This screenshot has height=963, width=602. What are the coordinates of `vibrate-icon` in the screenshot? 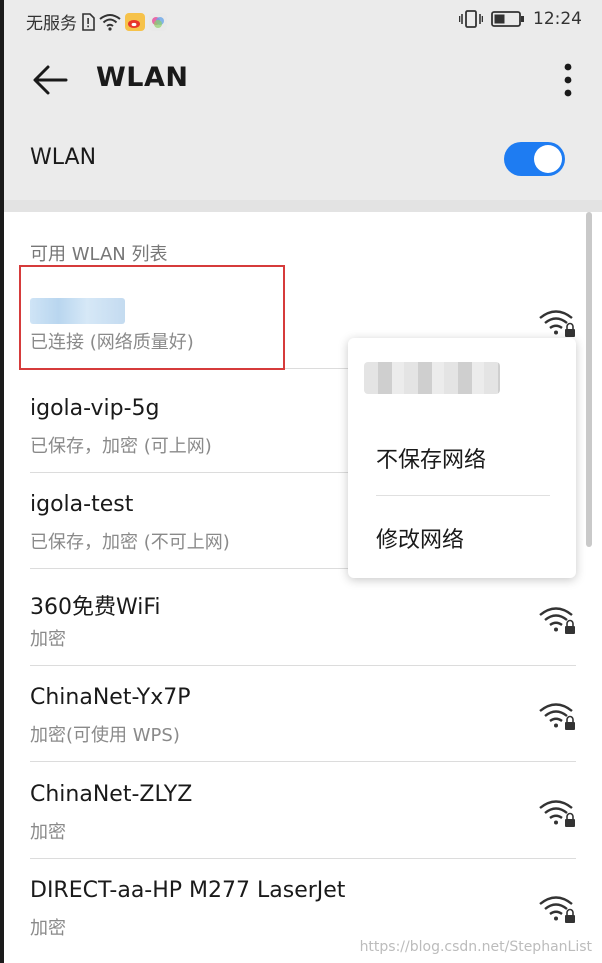 It's located at (471, 19).